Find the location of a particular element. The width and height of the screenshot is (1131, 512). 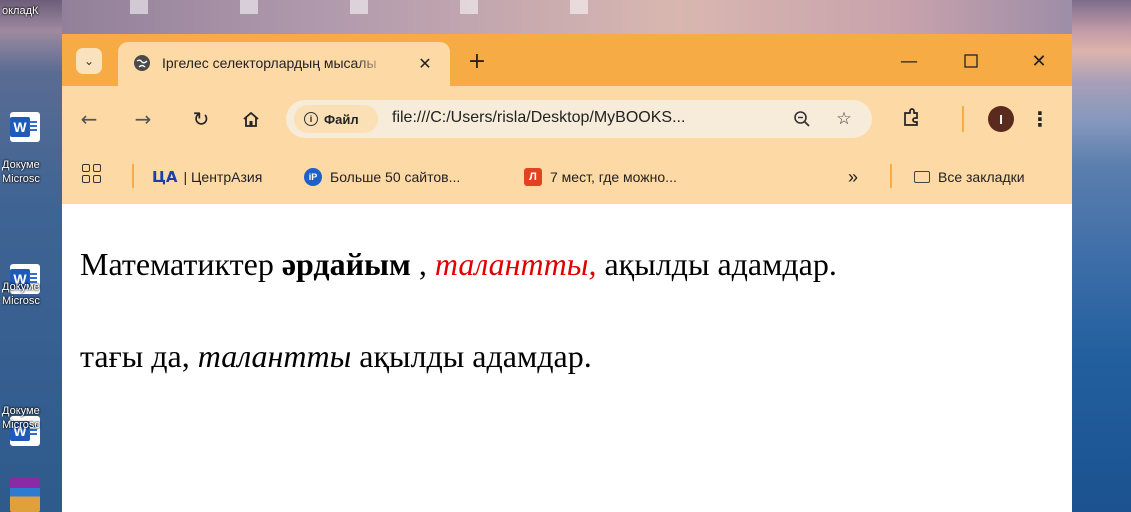

title-bar: ⌄ Іргелес селекторлардың мысалы ✕ + — ✕ is located at coordinates (567, 60).